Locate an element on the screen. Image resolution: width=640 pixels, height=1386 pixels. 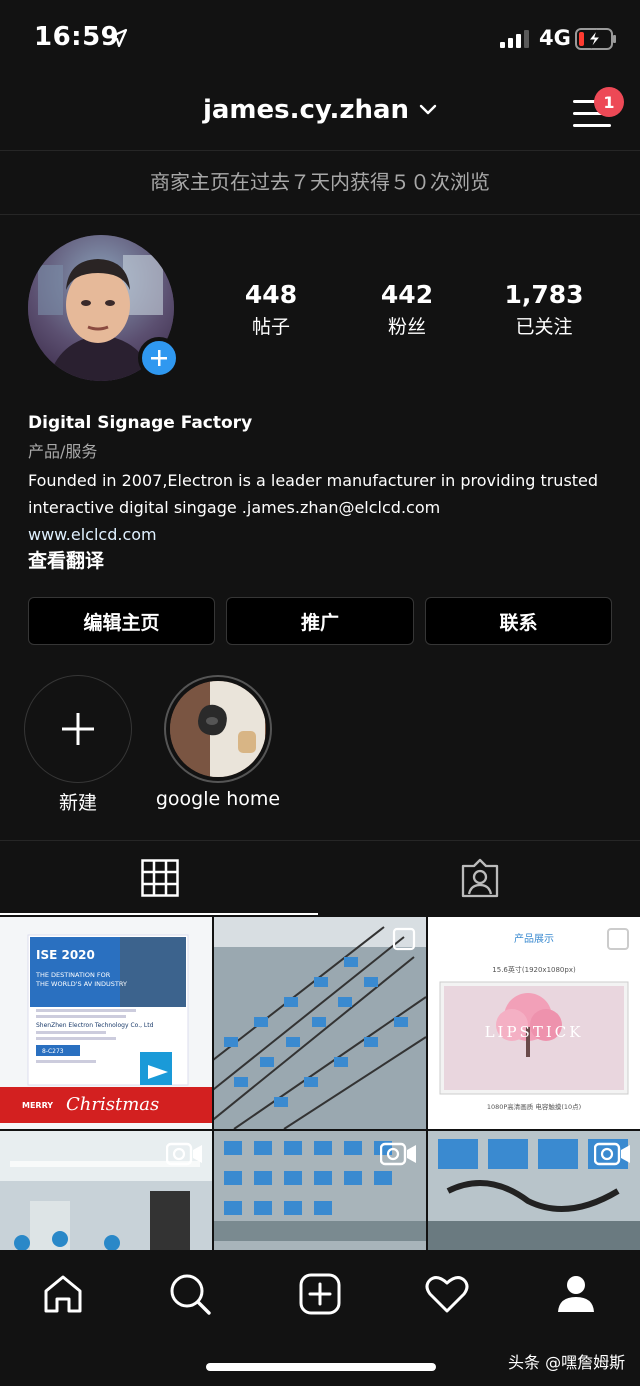
stat-label: 帖子 is located at coordinates (270, 327).